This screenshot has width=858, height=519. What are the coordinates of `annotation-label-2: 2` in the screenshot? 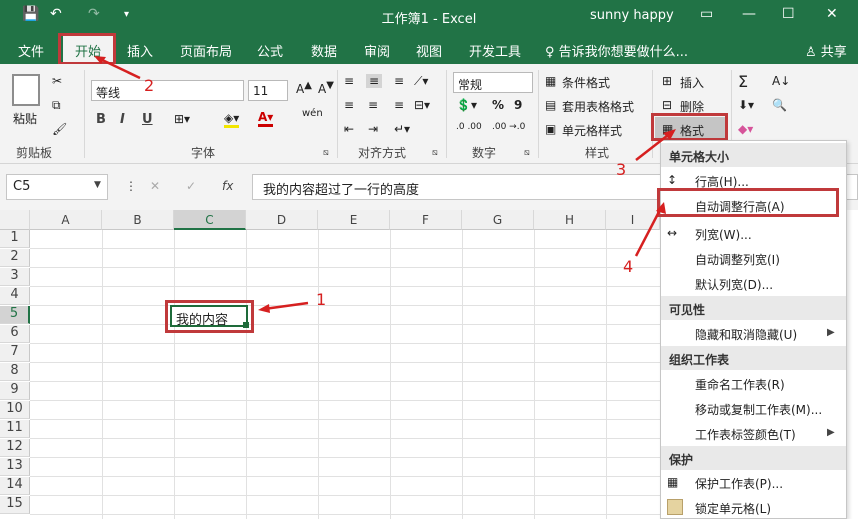 It's located at (149, 85).